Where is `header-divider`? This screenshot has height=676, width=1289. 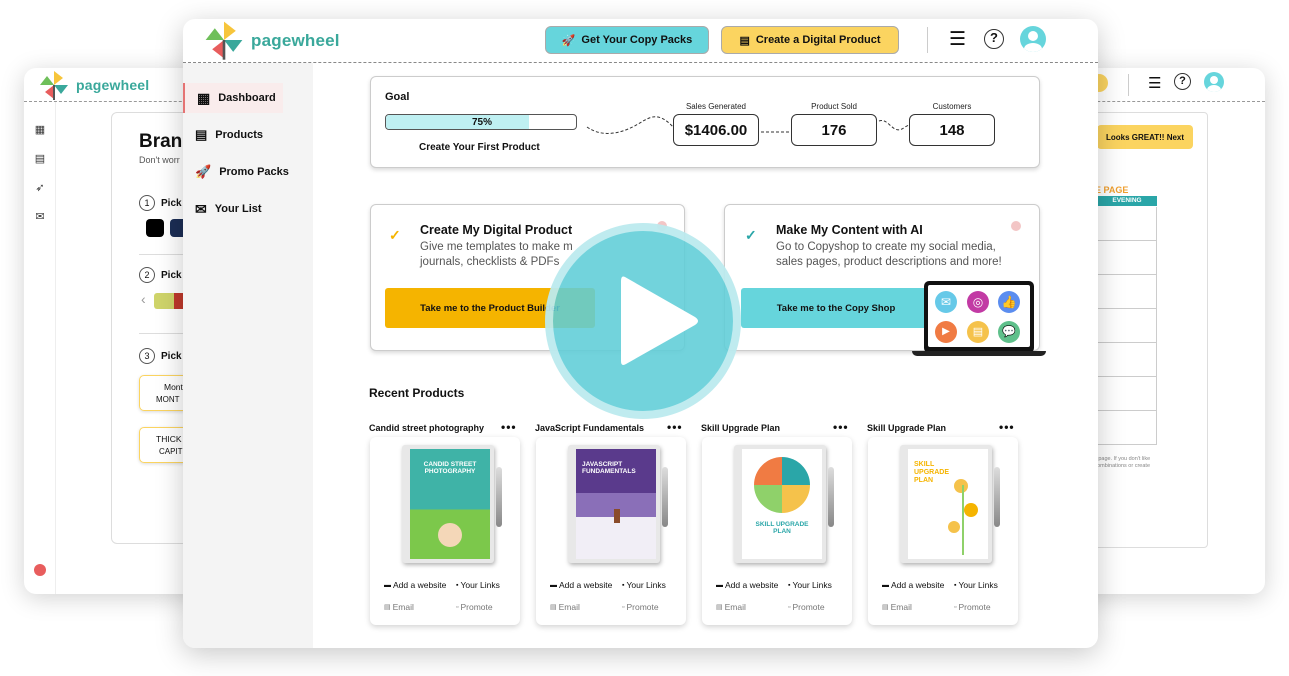
header-divider is located at coordinates (927, 40).